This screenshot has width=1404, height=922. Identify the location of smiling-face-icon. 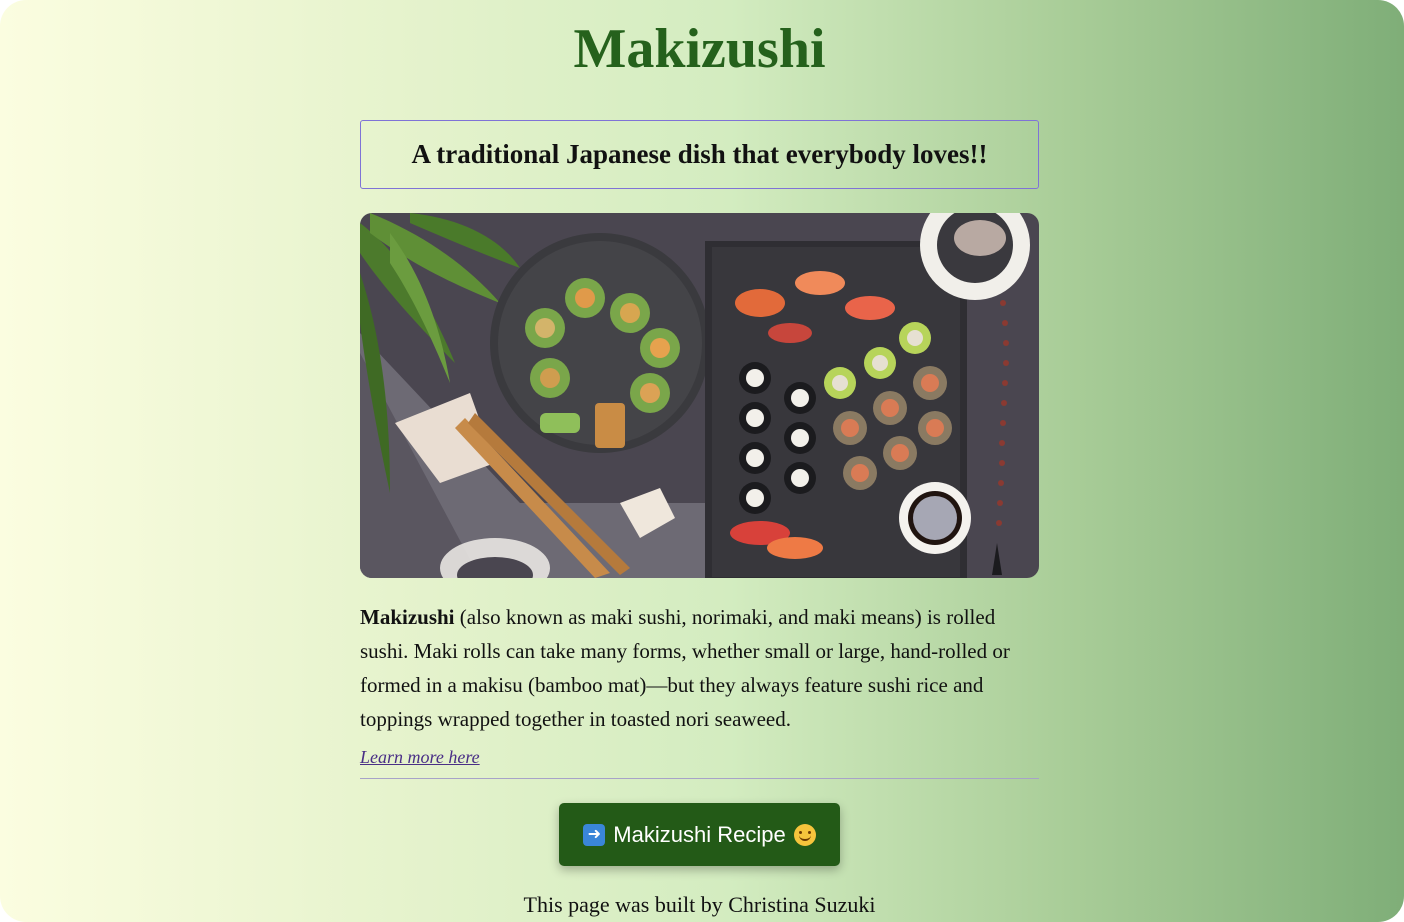
(804, 834).